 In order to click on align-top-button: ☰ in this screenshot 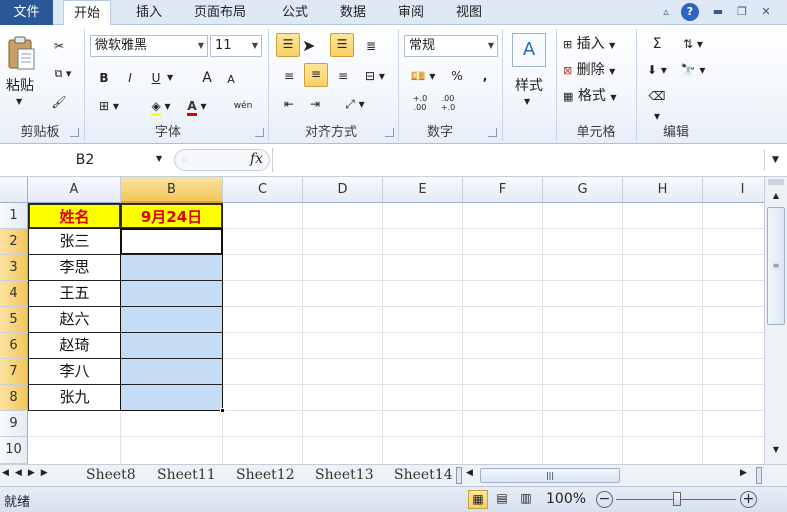, I will do `click(288, 45)`.